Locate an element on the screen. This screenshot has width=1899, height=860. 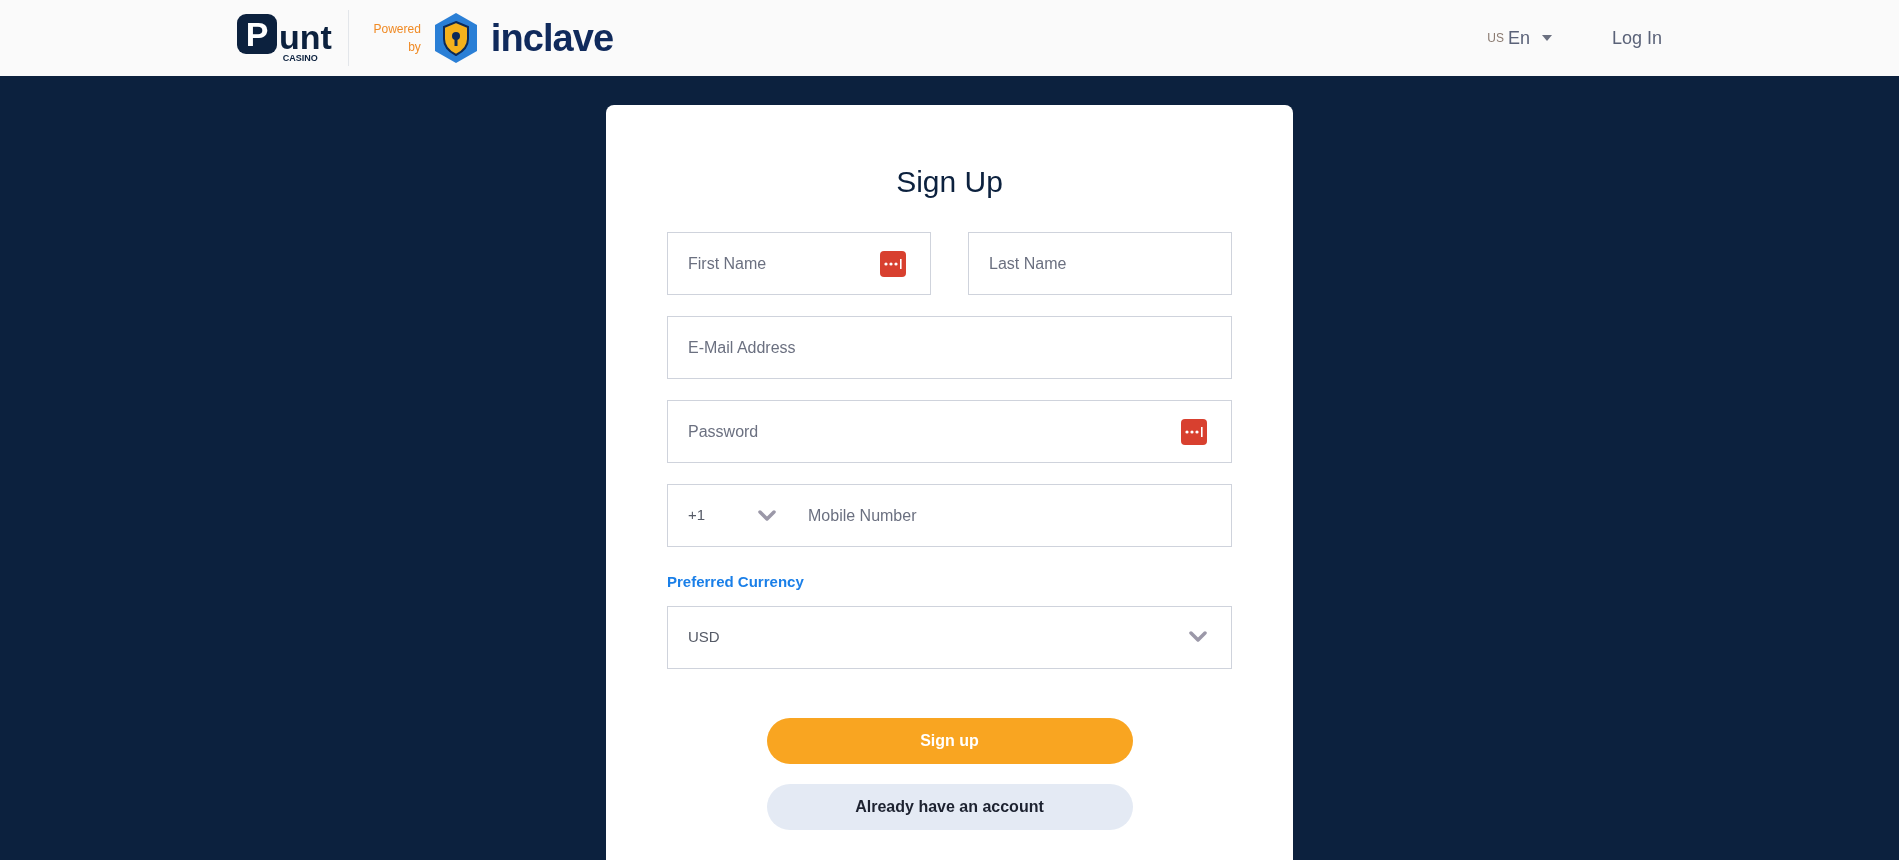
powered-by-text: Powered by is located at coordinates (396, 38).